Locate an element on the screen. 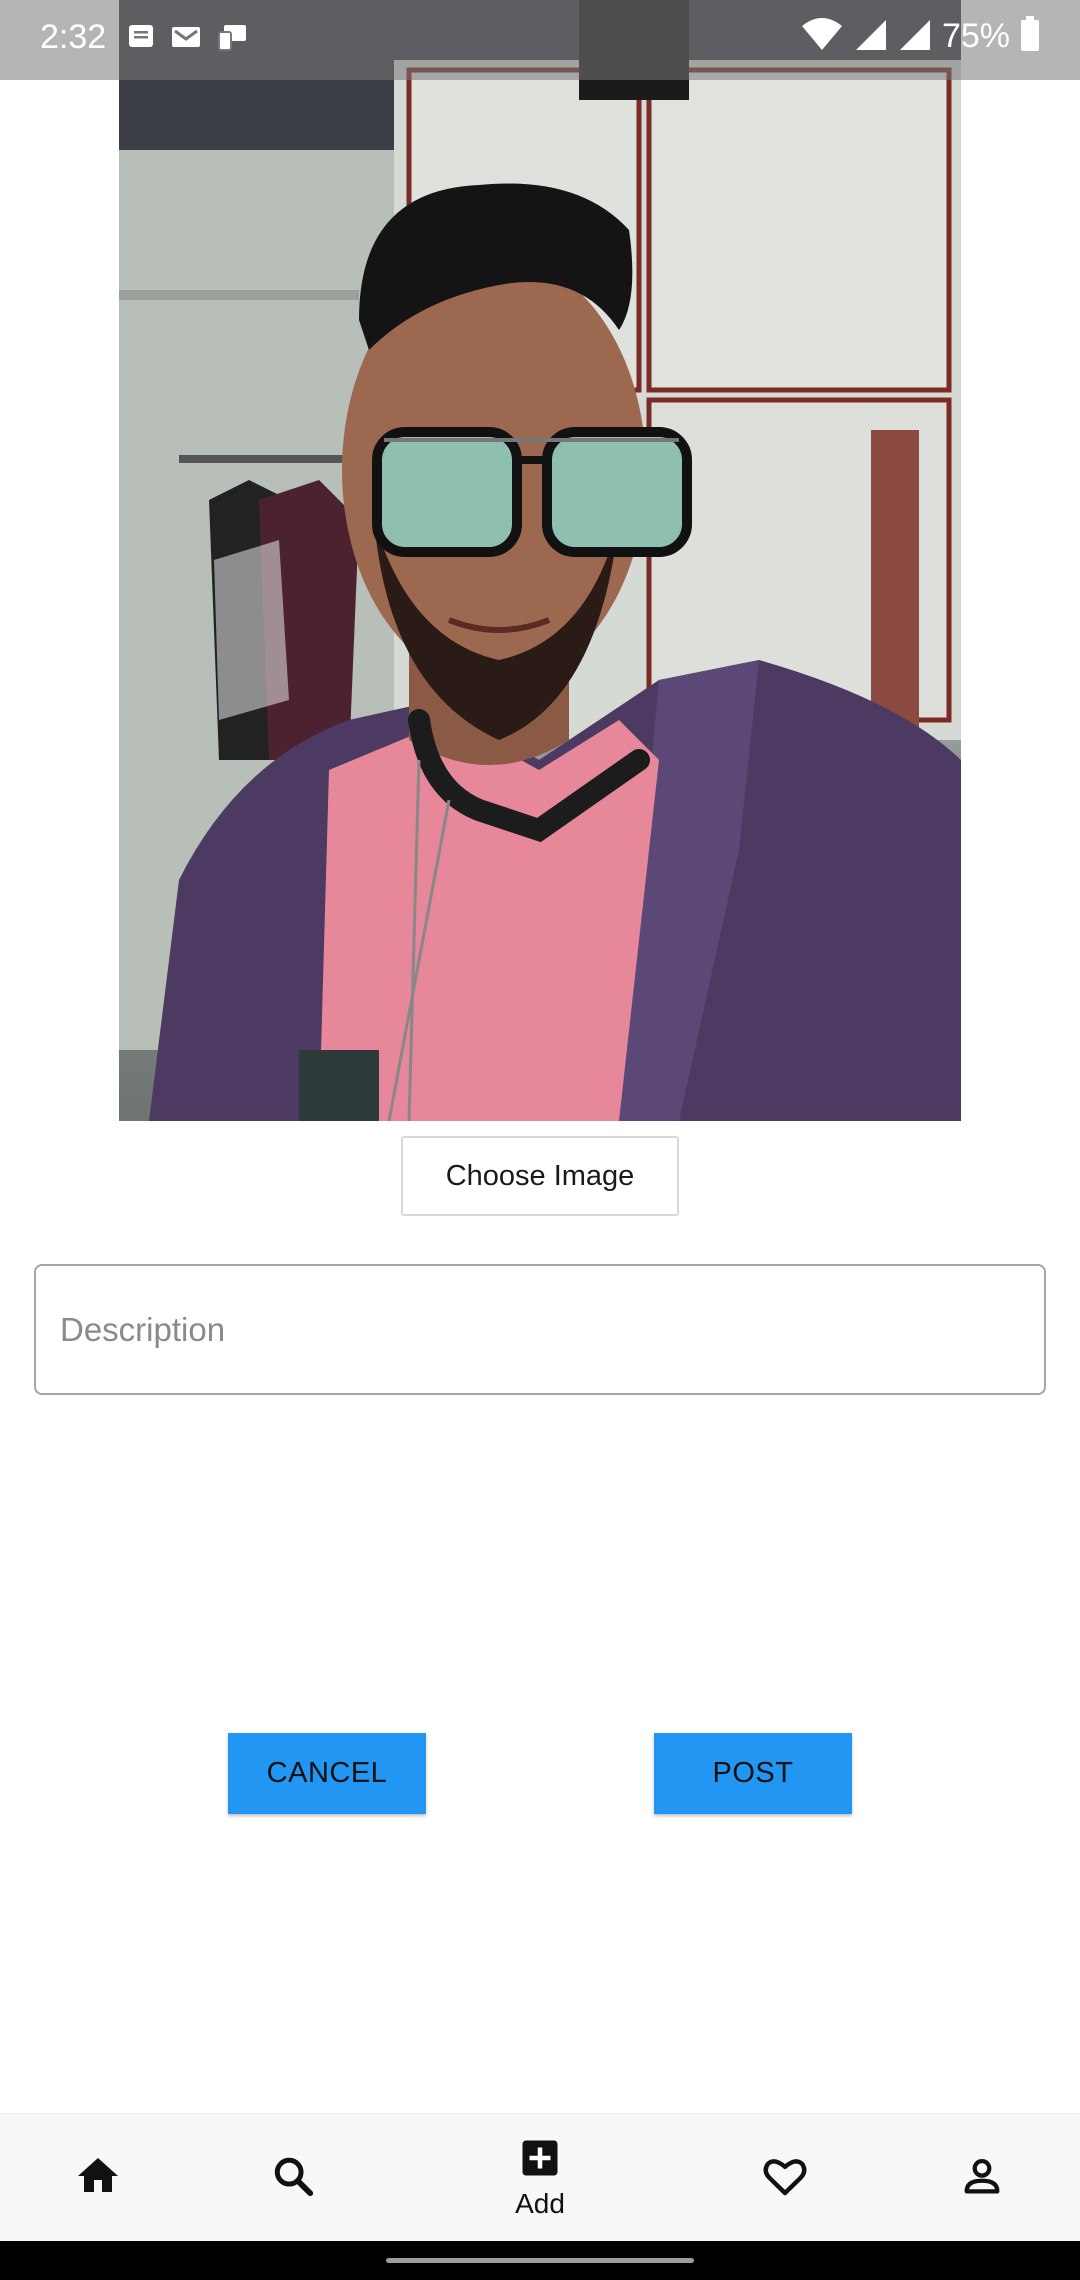 The height and width of the screenshot is (2280, 1080). notification-icons is located at coordinates (188, 39).